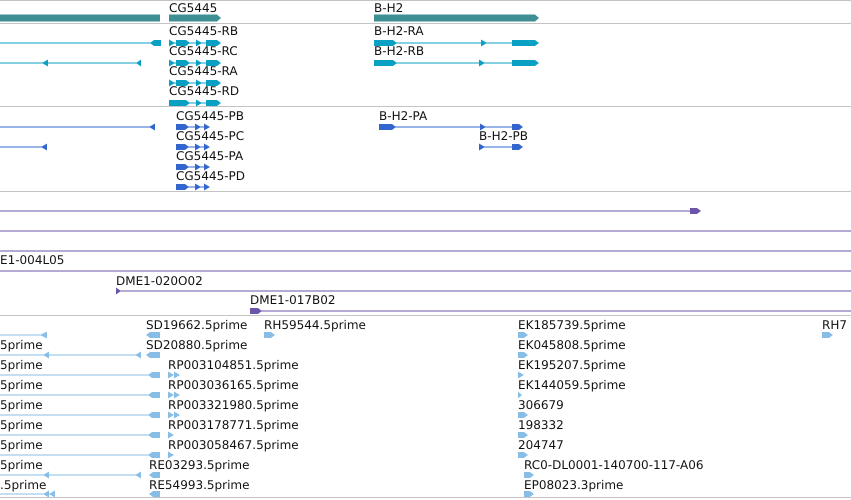 This screenshot has height=500, width=851. What do you see at coordinates (572, 325) in the screenshot?
I see `feature-label: EK185739.5prime` at bounding box center [572, 325].